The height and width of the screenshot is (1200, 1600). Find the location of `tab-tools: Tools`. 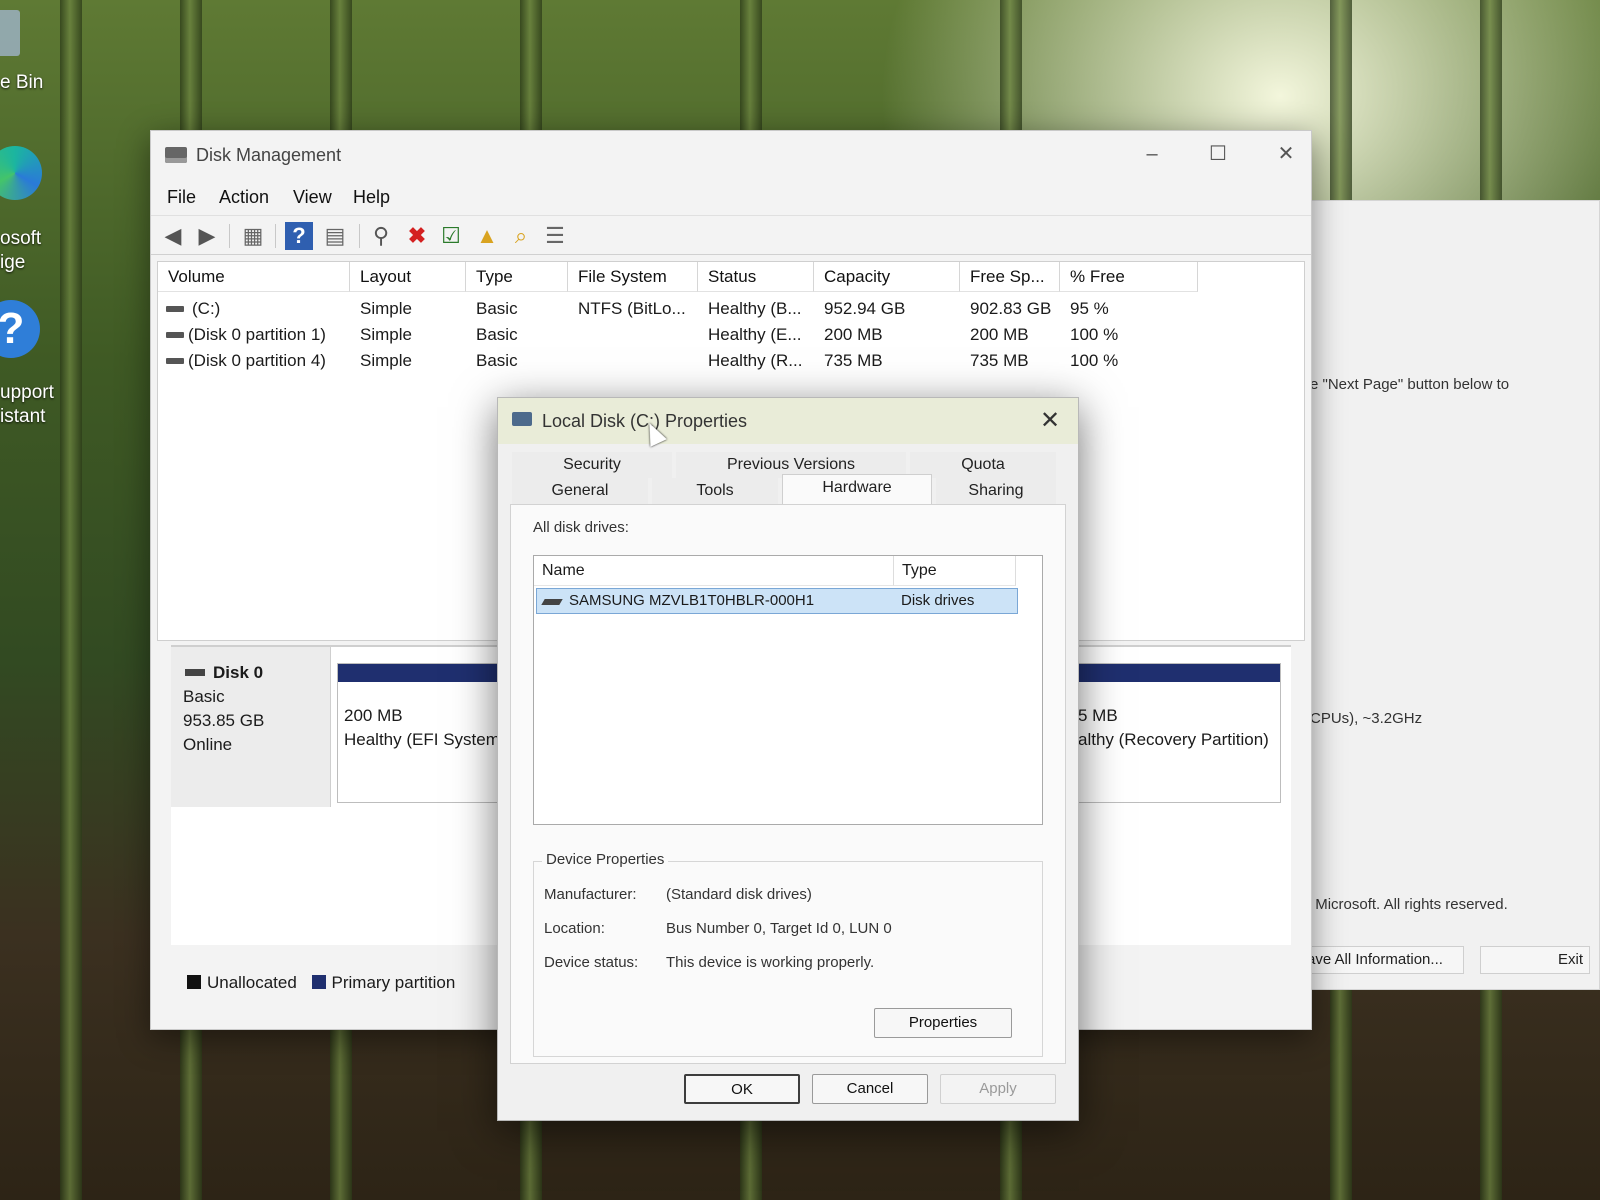

tab-tools: Tools is located at coordinates (715, 491).